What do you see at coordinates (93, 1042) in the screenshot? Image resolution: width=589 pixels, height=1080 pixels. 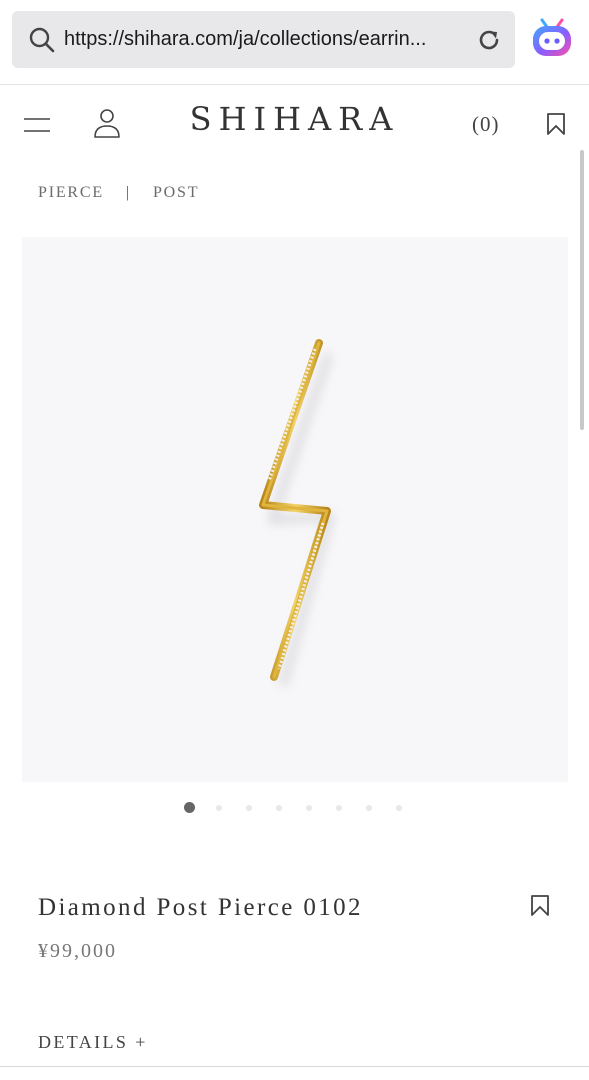 I see `details-toggle: DETAILS +` at bounding box center [93, 1042].